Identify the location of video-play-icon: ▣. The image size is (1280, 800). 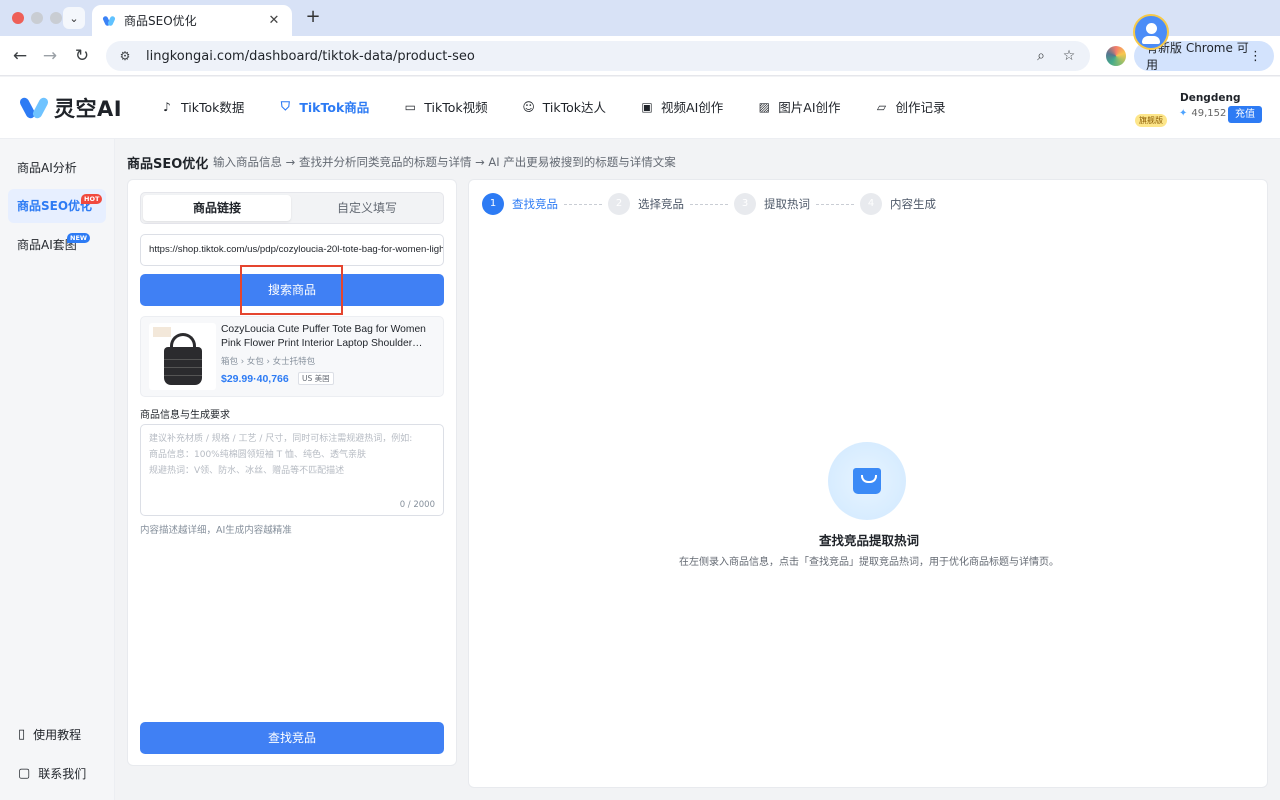
(647, 106).